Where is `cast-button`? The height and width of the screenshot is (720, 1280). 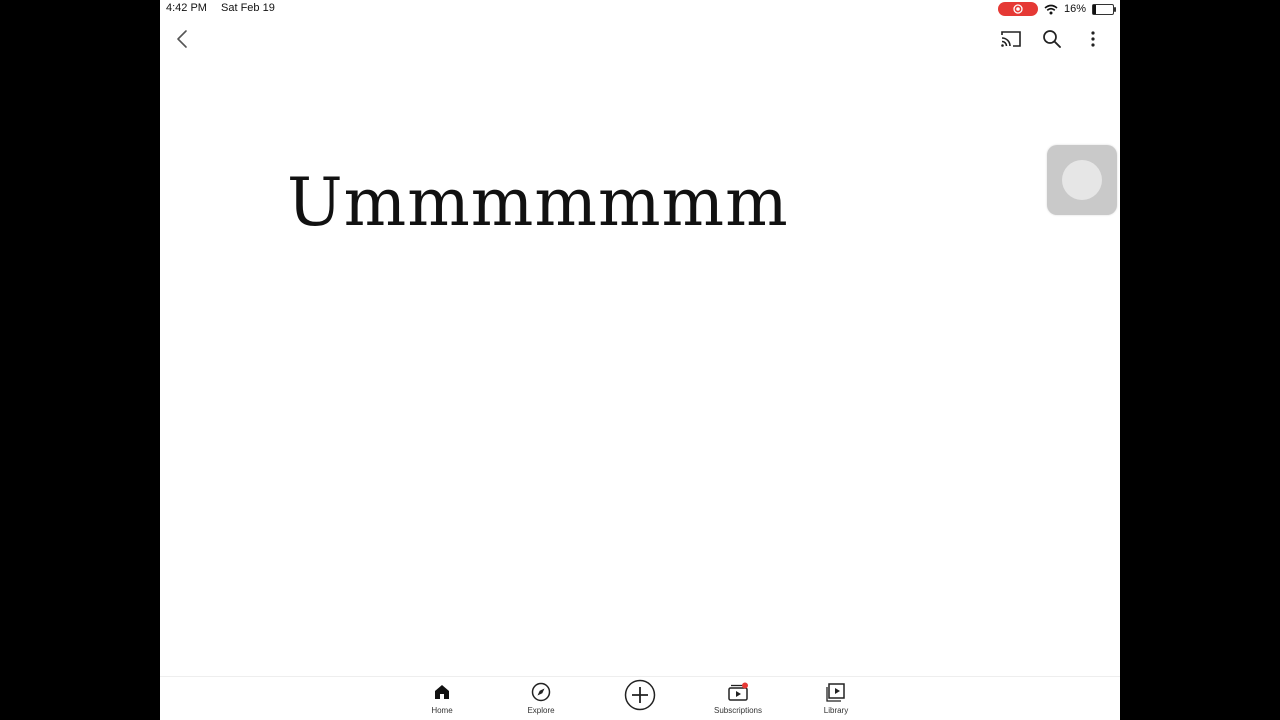
cast-button is located at coordinates (1011, 39).